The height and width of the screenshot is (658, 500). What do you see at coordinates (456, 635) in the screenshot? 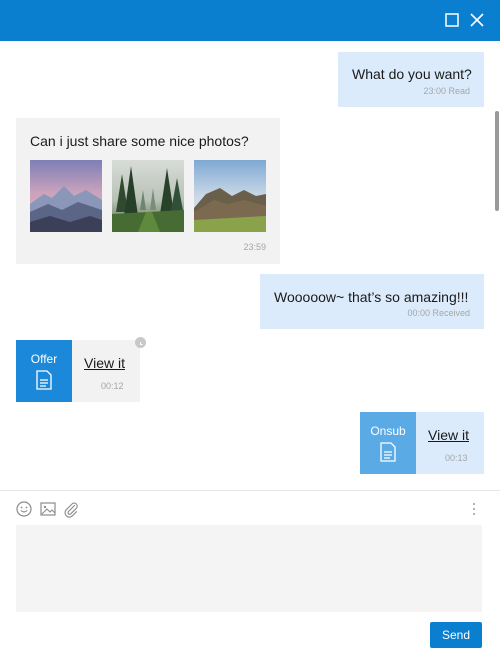
I see `send-button: Send` at bounding box center [456, 635].